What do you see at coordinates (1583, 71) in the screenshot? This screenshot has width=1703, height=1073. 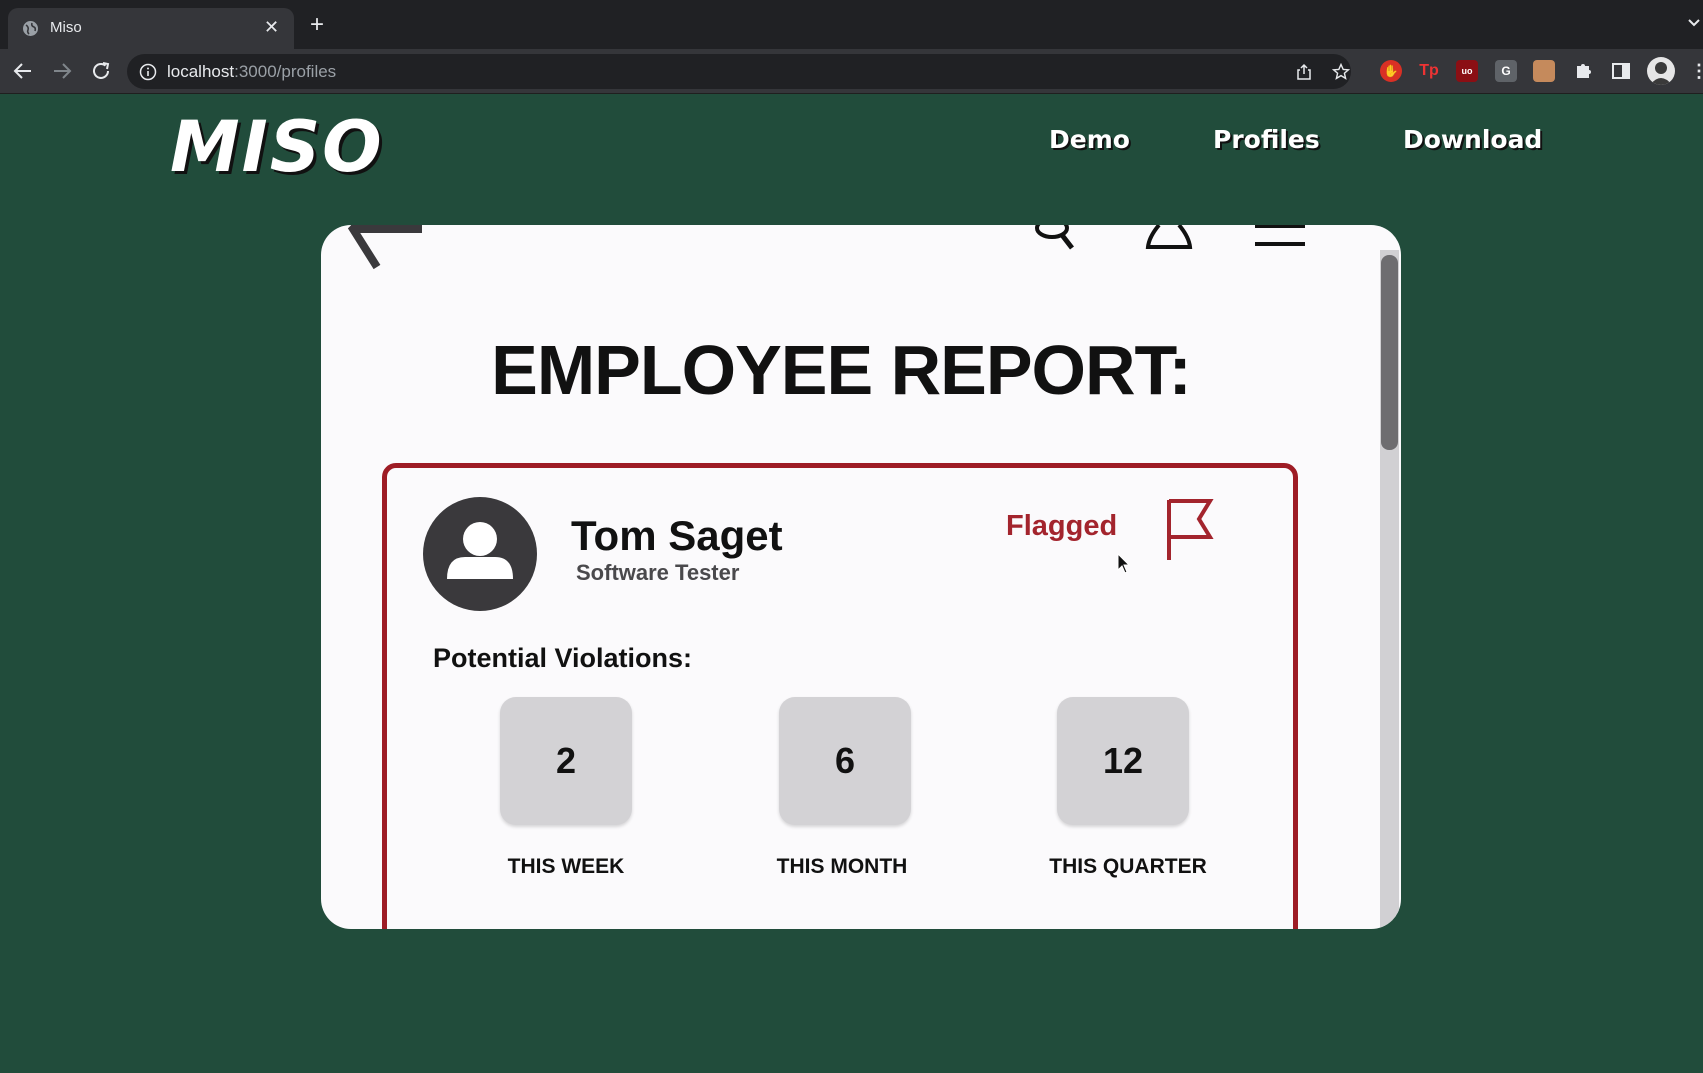 I see `puzzle-extensions-icon` at bounding box center [1583, 71].